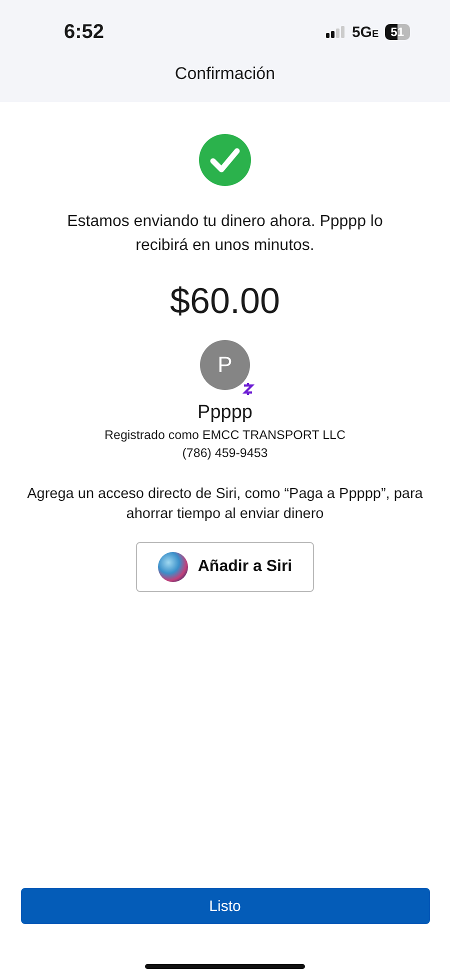 The height and width of the screenshot is (978, 450). I want to click on recipient-name: Ppppp, so click(225, 413).